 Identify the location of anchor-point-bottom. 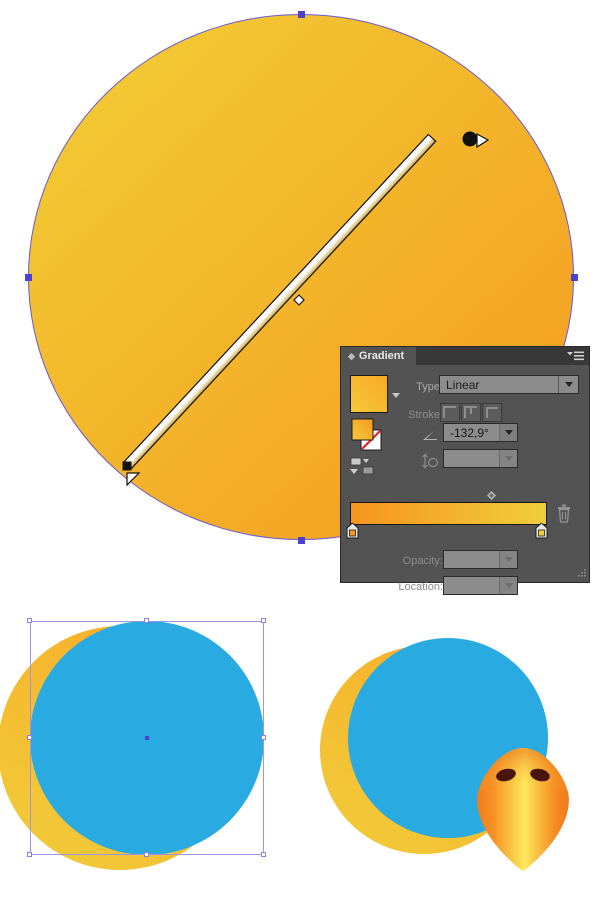
(301, 540).